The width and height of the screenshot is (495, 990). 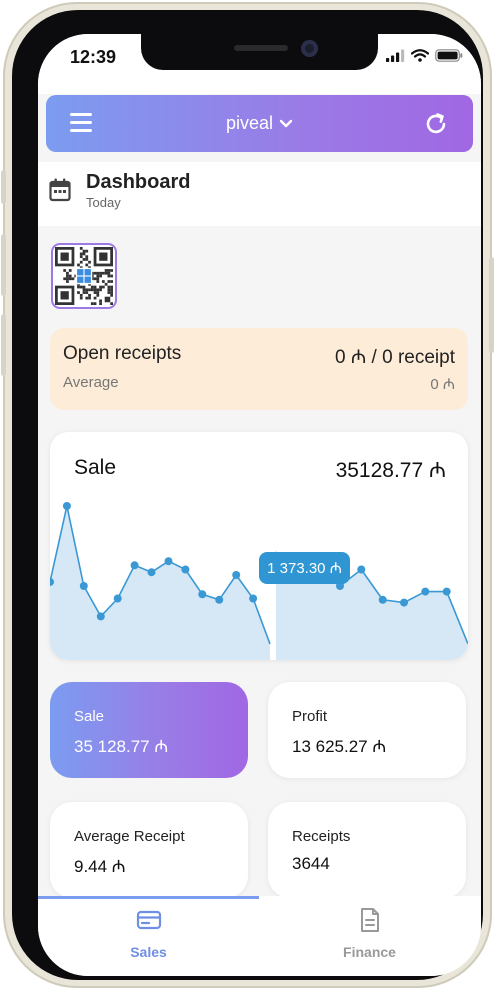 I want to click on store-name: piveal, so click(x=249, y=123).